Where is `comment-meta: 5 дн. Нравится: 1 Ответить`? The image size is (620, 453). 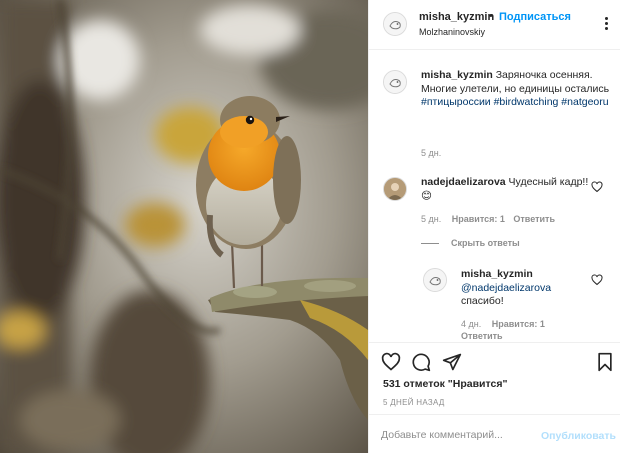 comment-meta: 5 дн. Нравится: 1 Ответить is located at coordinates (488, 219).